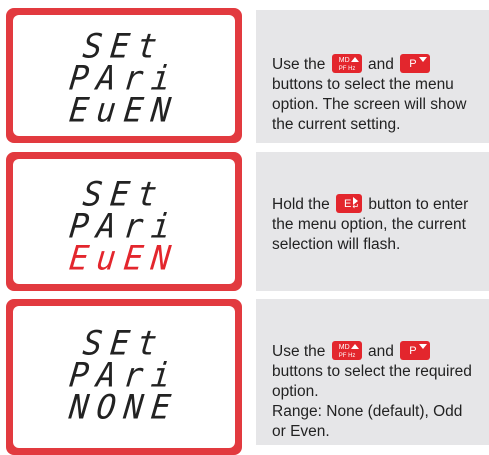  Describe the element at coordinates (301, 204) in the screenshot. I see `instruction-part1: Hold the` at that location.